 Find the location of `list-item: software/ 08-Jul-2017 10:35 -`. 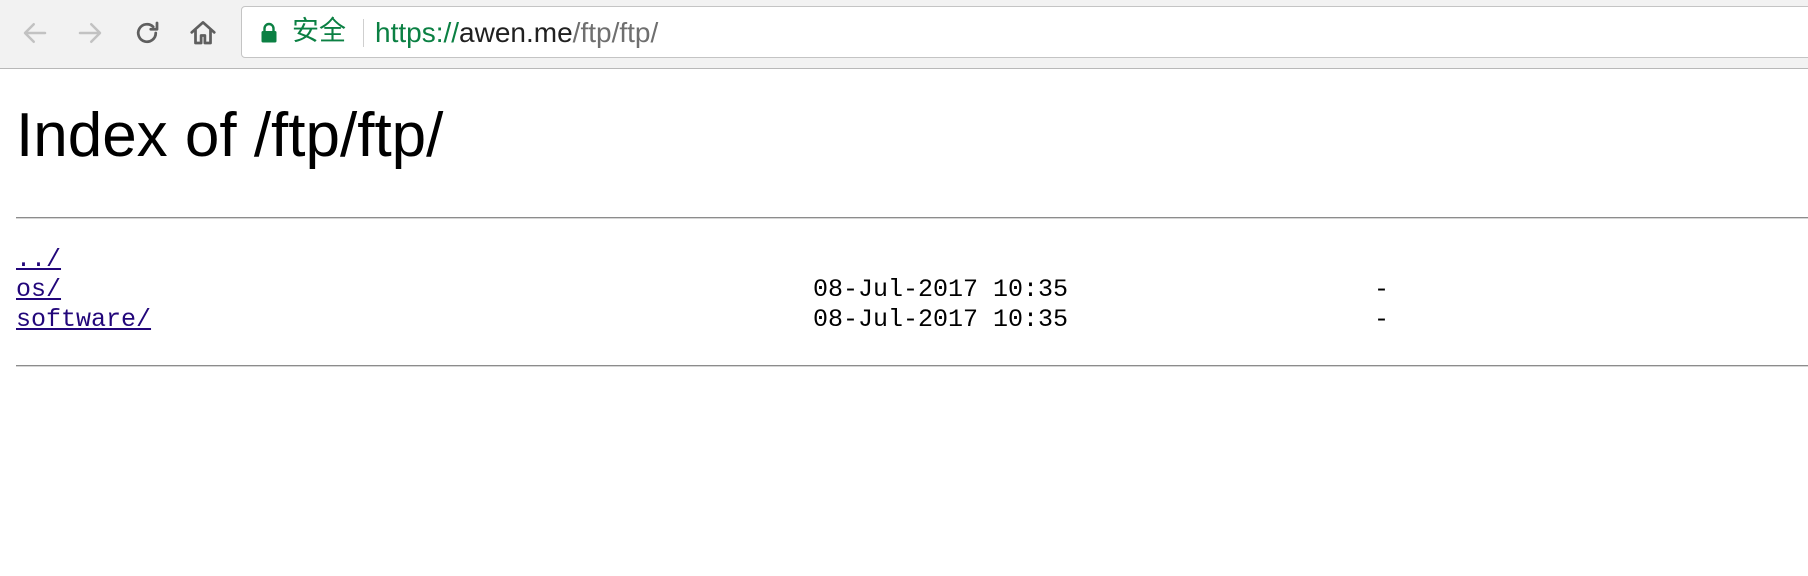

list-item: software/ 08-Jul-2017 10:35 - is located at coordinates (912, 320).